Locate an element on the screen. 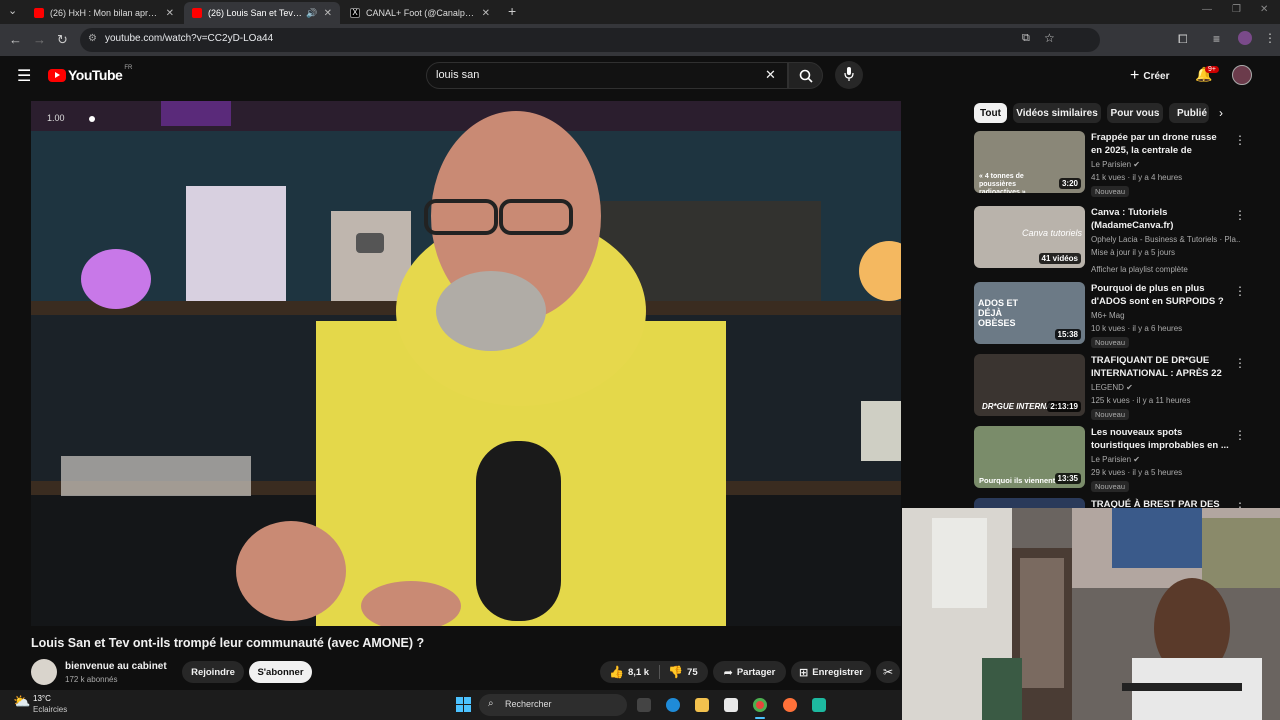  scissors-icon: ✂ is located at coordinates (888, 672).